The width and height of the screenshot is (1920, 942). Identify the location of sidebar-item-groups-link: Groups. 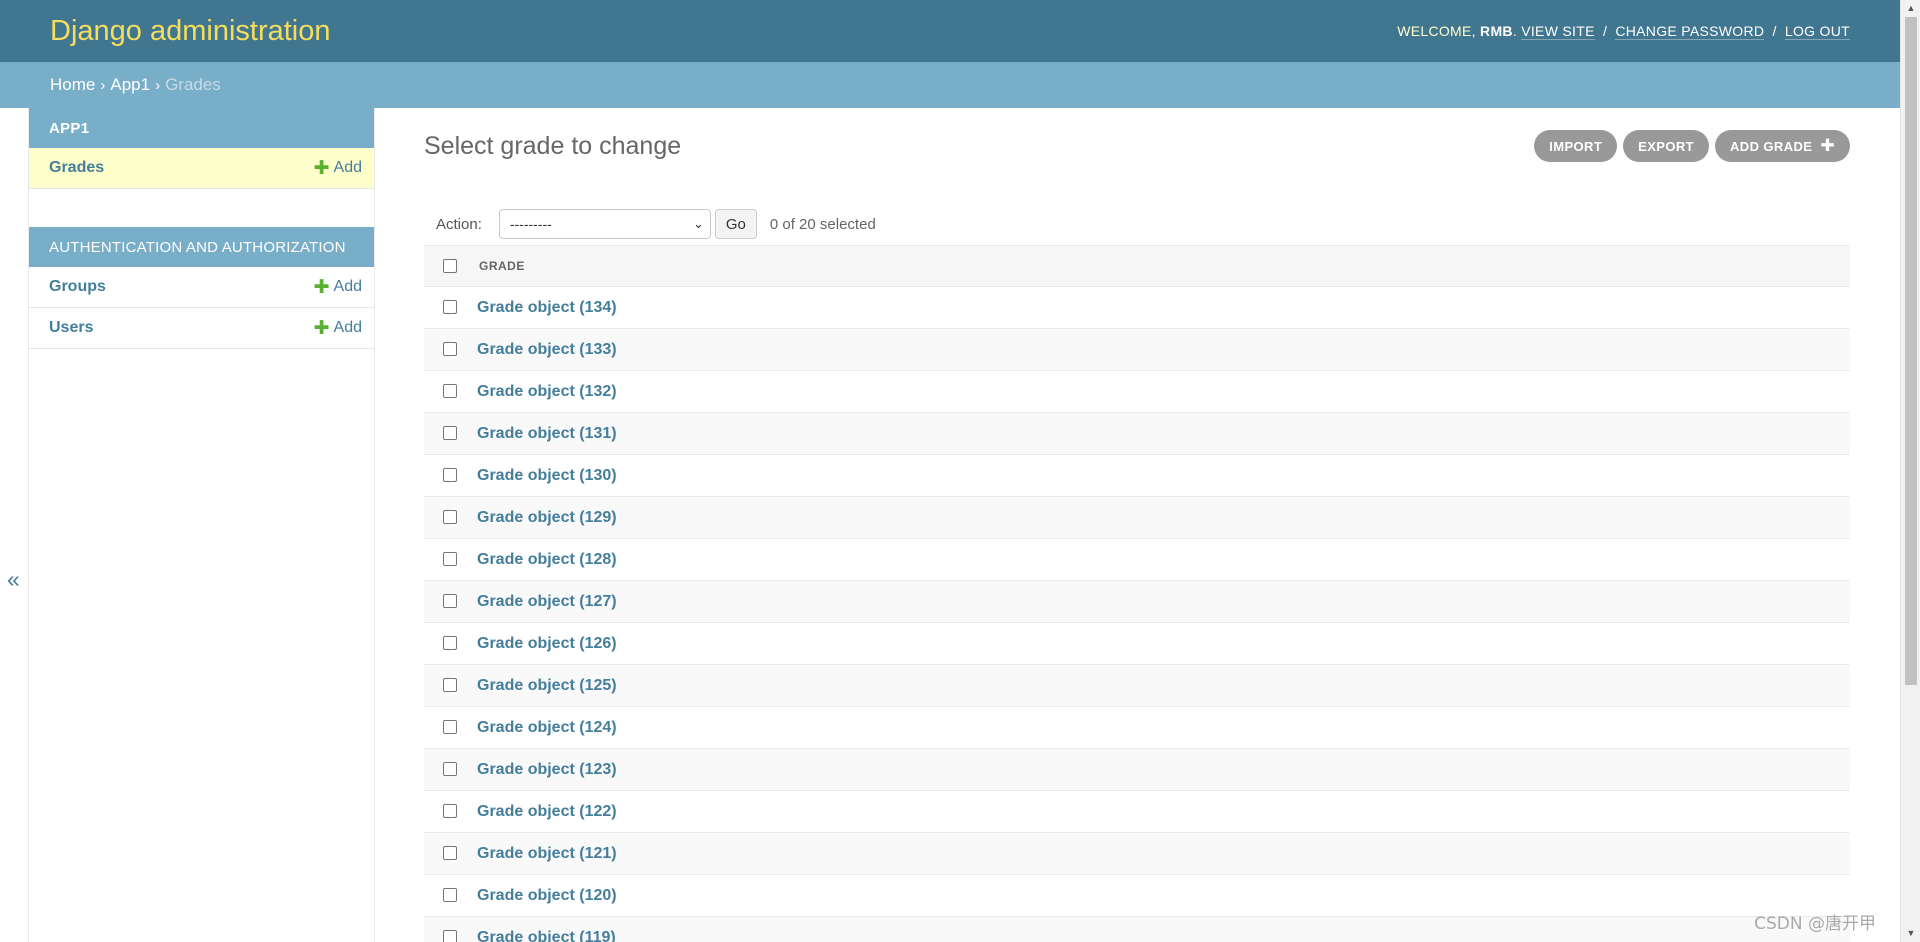
(77, 287).